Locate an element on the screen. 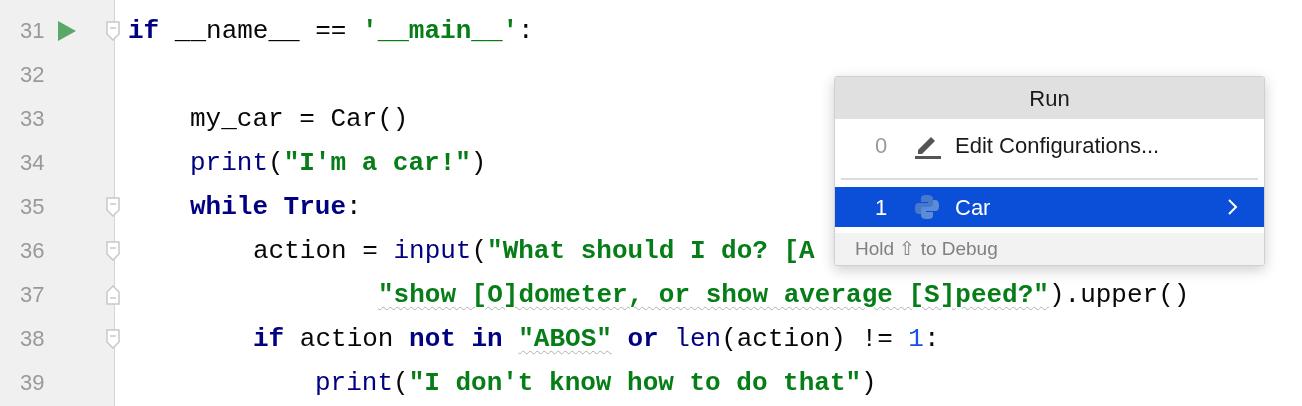  code-line: print("I don't know how to do that") is located at coordinates (596, 383).